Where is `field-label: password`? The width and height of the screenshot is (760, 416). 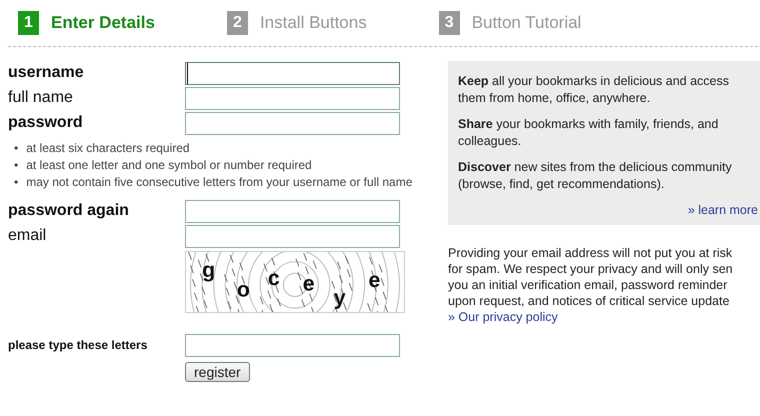
field-label: password is located at coordinates (46, 123).